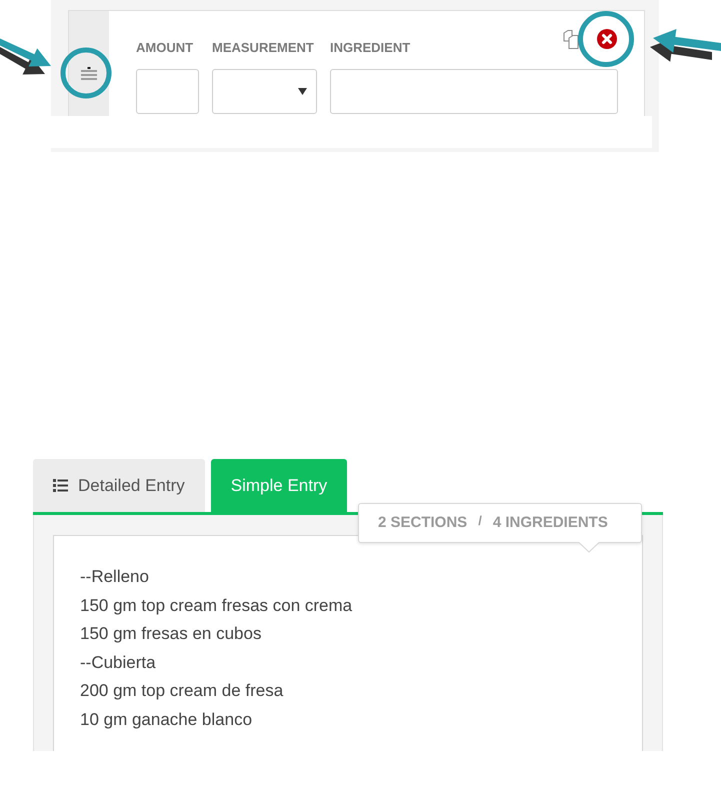 The width and height of the screenshot is (721, 800). Describe the element at coordinates (119, 485) in the screenshot. I see `tab: Detailed Entry` at that location.